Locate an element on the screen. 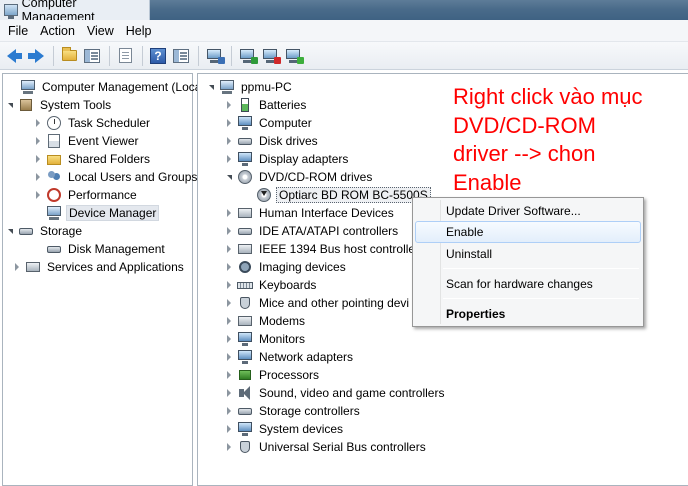  device-category-processors: Processors is located at coordinates (272, 375).